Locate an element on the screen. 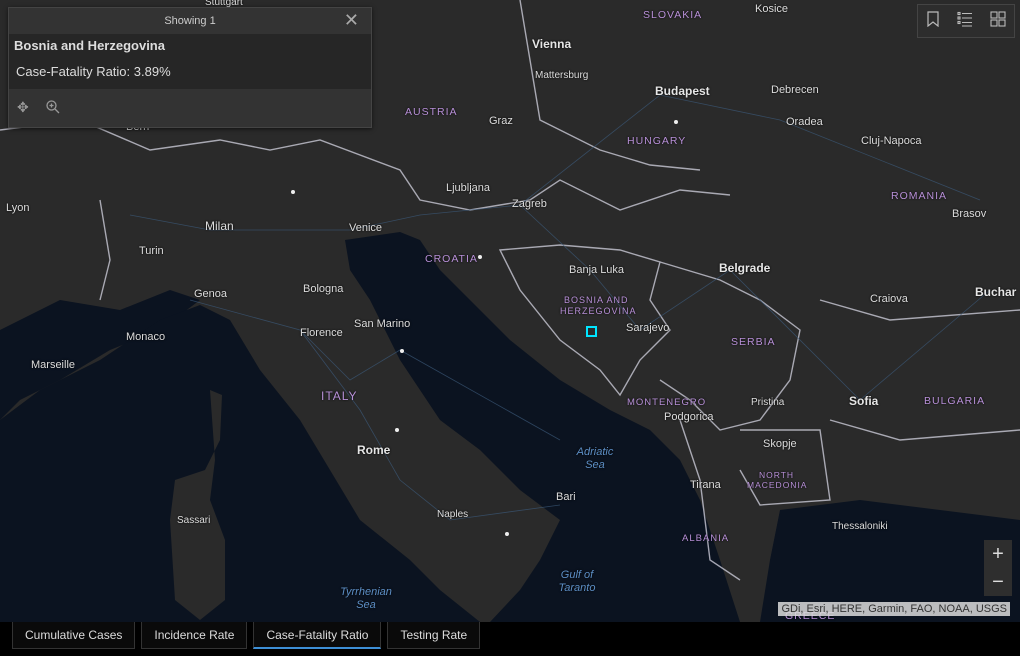 Image resolution: width=1020 pixels, height=656 pixels. tab-incidence-rate: Incidence Rate is located at coordinates (194, 635).